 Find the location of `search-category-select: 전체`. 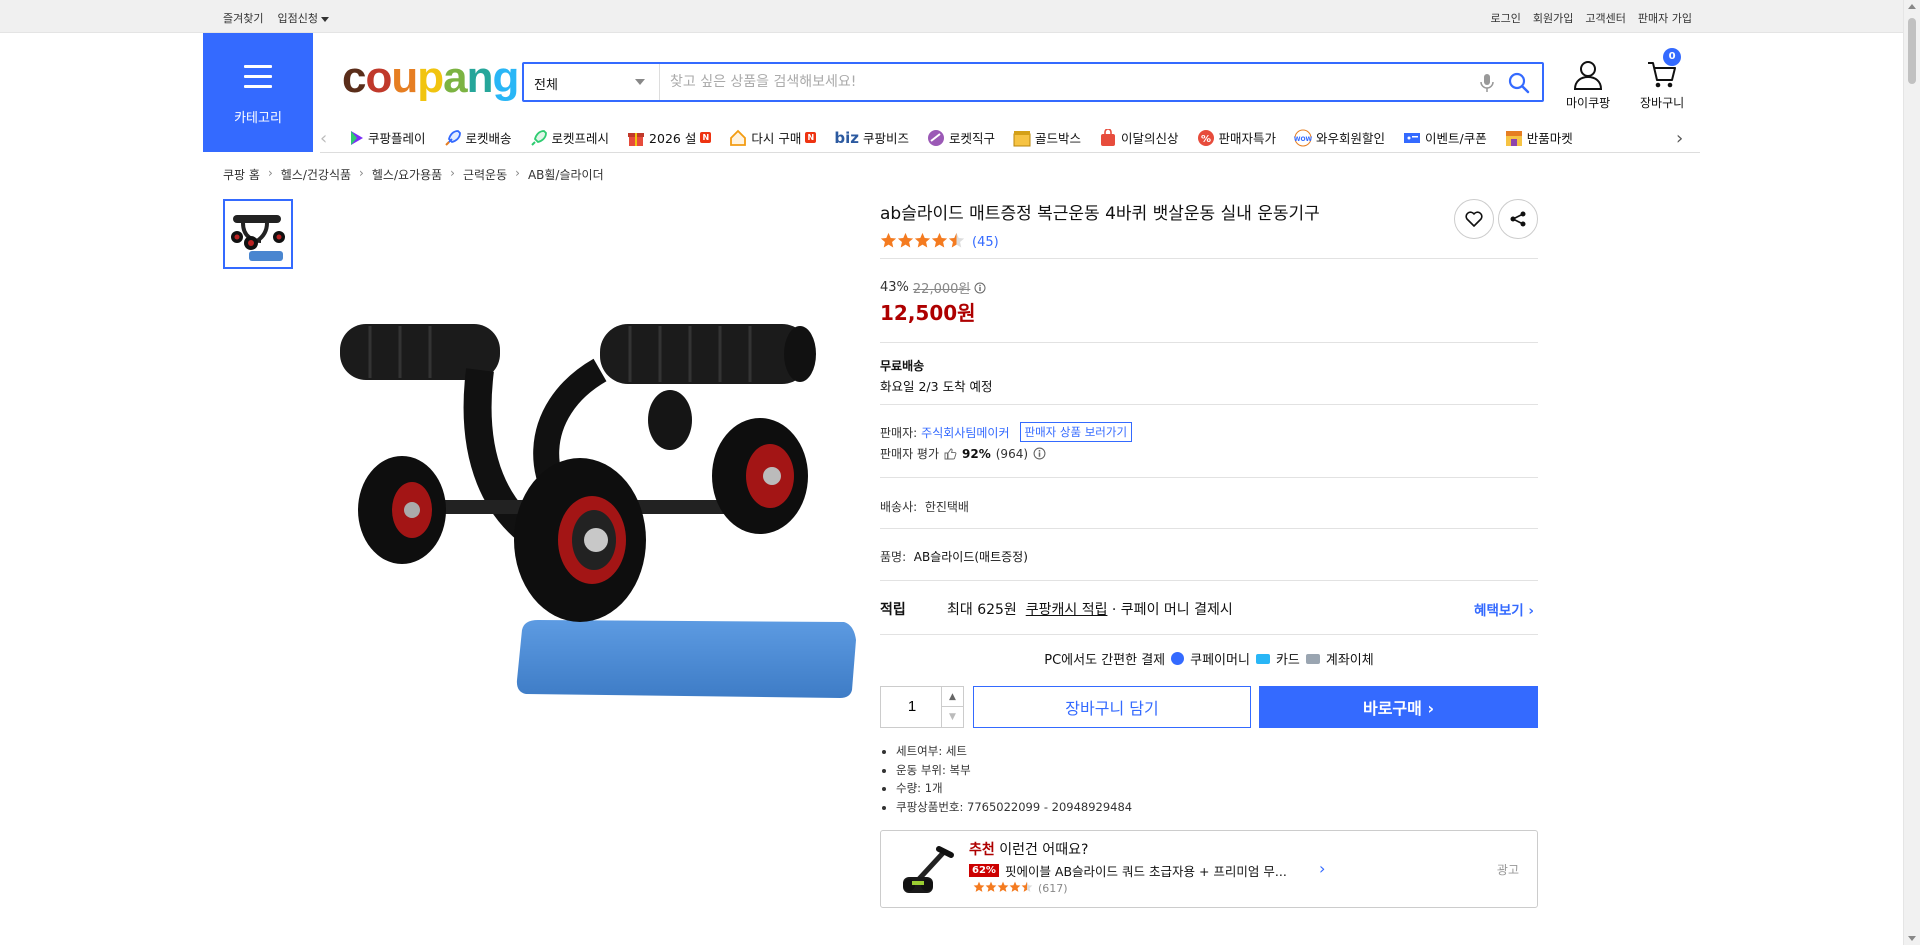

search-category-select: 전체 is located at coordinates (592, 82).